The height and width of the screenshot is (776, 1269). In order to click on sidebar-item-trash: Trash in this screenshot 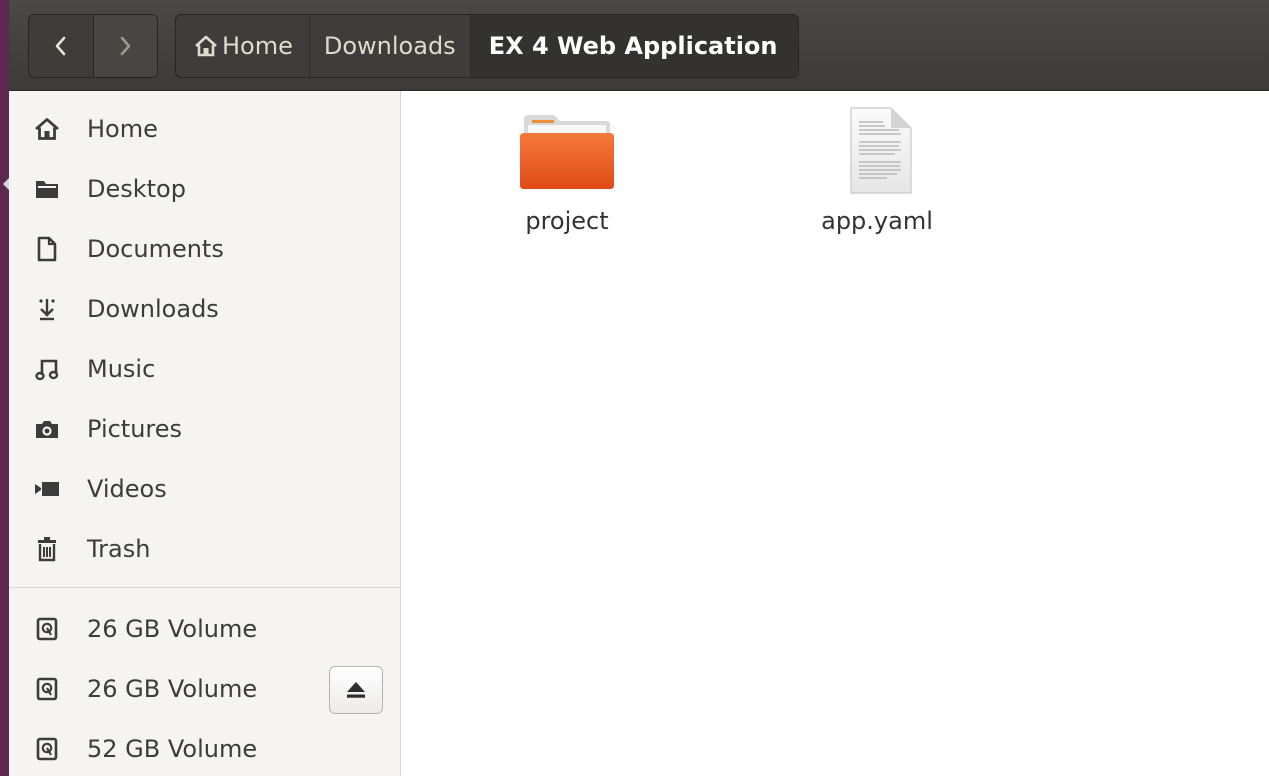, I will do `click(204, 549)`.